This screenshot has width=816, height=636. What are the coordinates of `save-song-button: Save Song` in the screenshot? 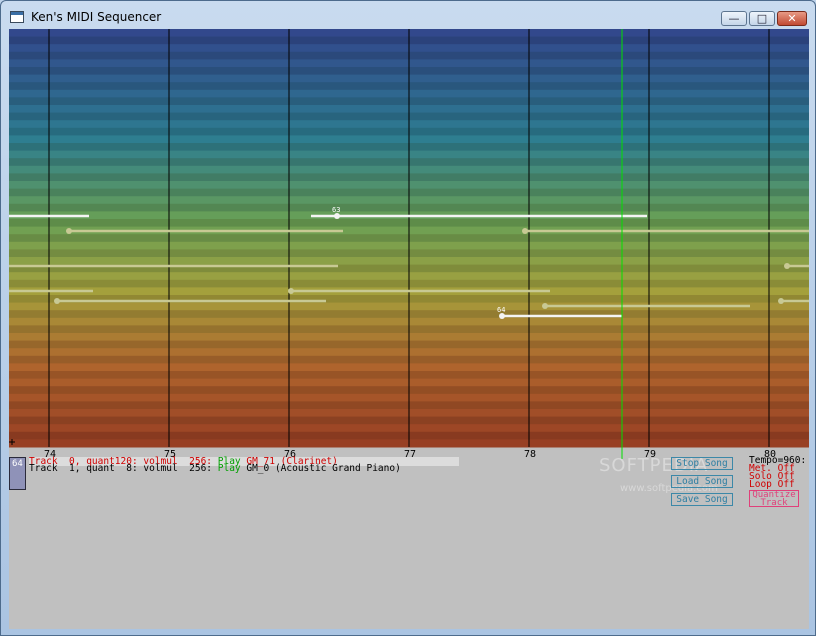 It's located at (702, 499).